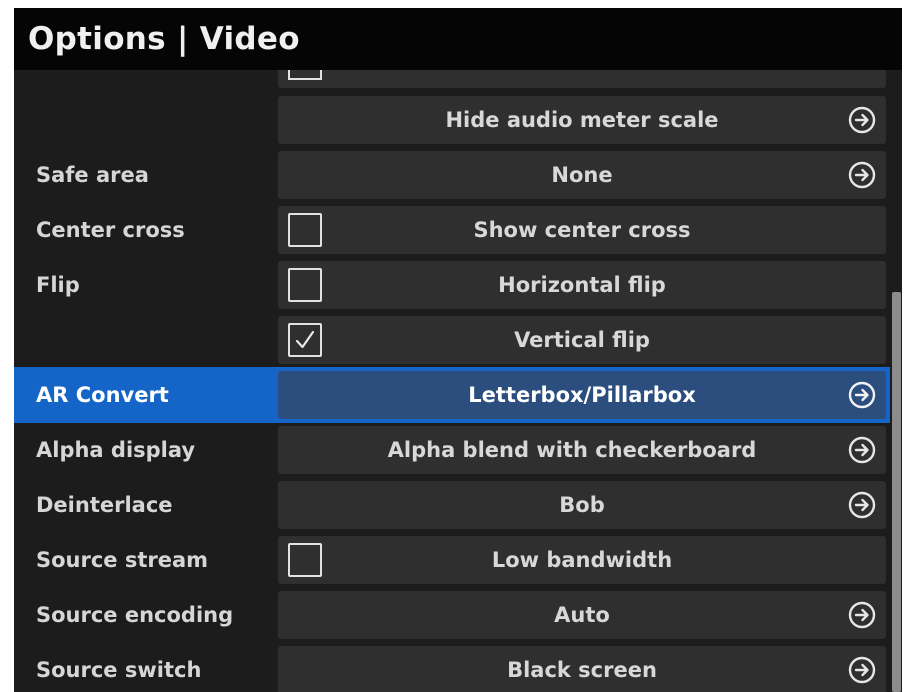 This screenshot has width=915, height=692. I want to click on option-row-vertical-flip: Vertical flip, so click(458, 340).